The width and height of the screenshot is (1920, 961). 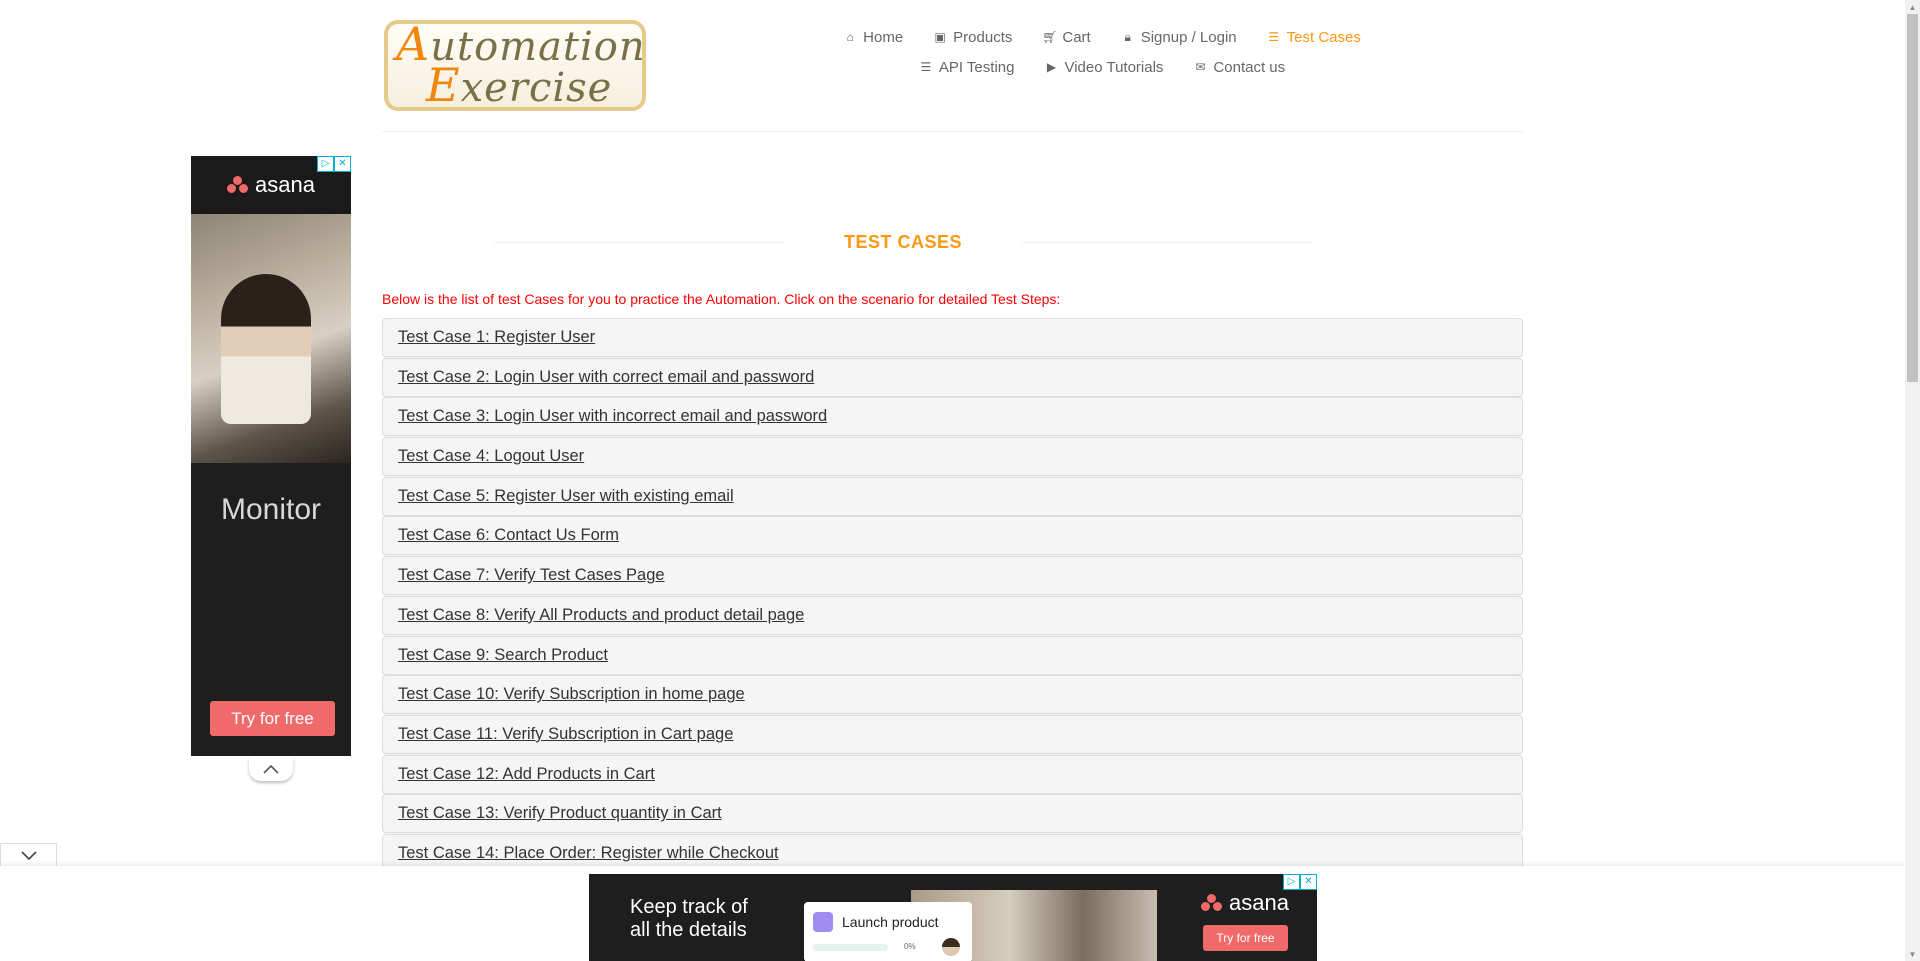 I want to click on page-scrollbar: ▲ ▼, so click(x=1912, y=480).